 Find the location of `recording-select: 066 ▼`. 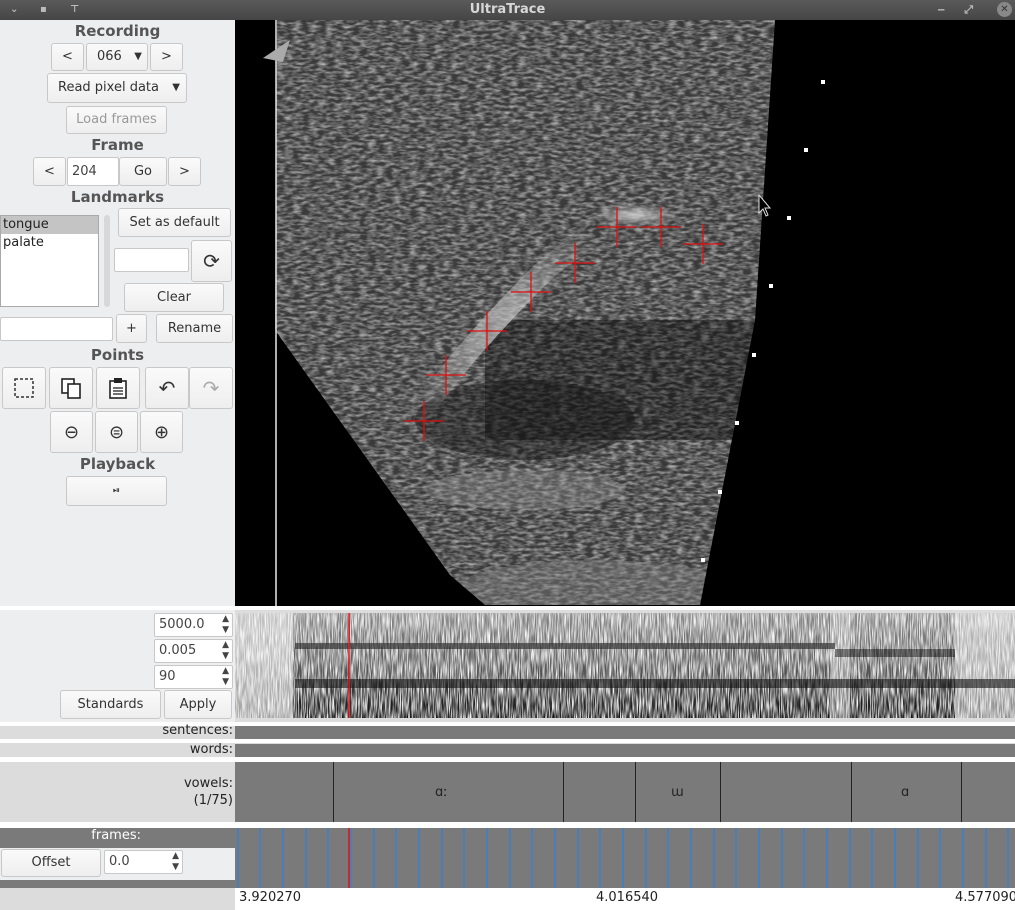

recording-select: 066 ▼ is located at coordinates (117, 57).